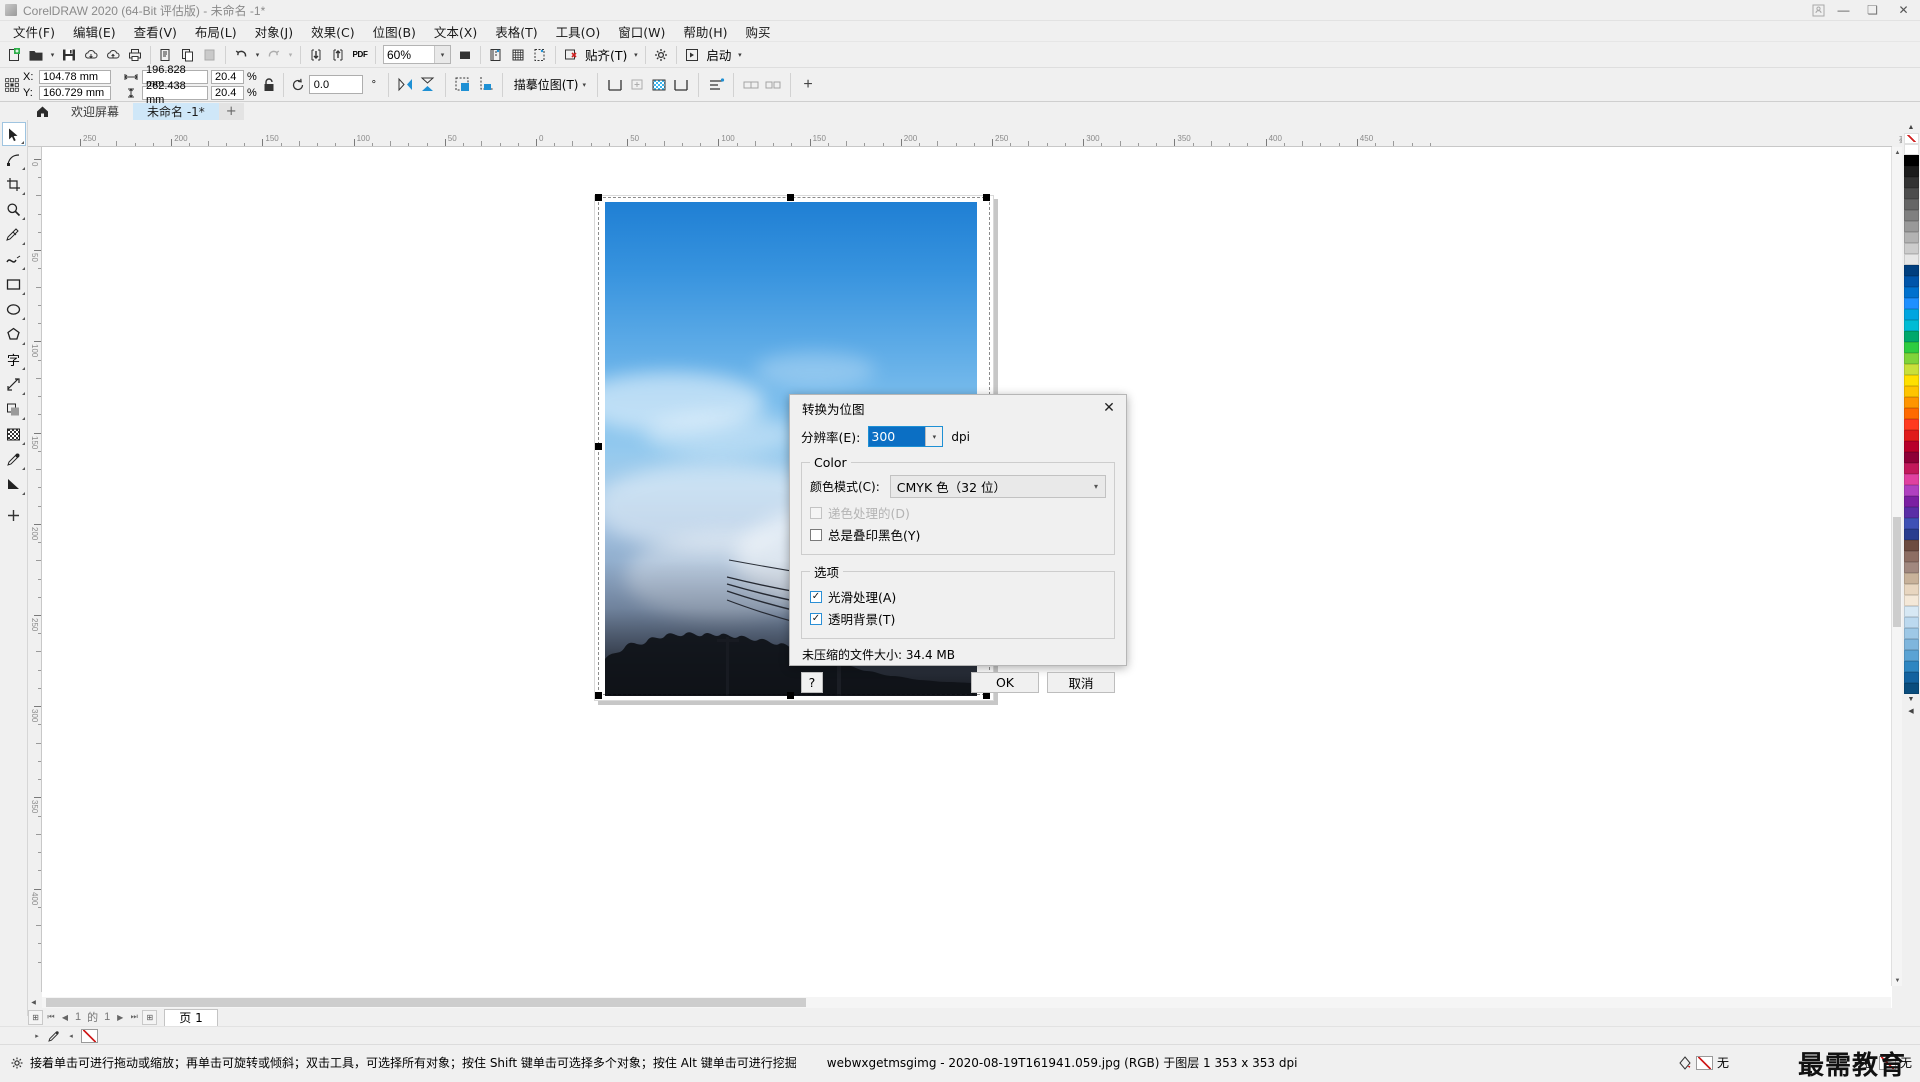  Describe the element at coordinates (95, 111) in the screenshot. I see `tab-welcome-screen: 欢迎屏幕` at that location.